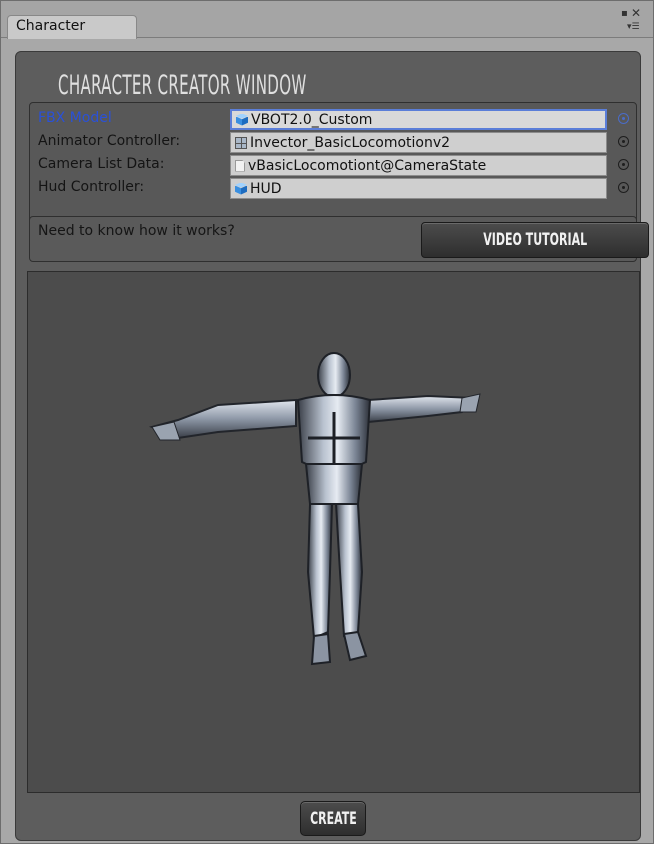 This screenshot has height=844, width=654. I want to click on camera-list-data-field: vBasicLocomotiont@CameraState, so click(418, 165).